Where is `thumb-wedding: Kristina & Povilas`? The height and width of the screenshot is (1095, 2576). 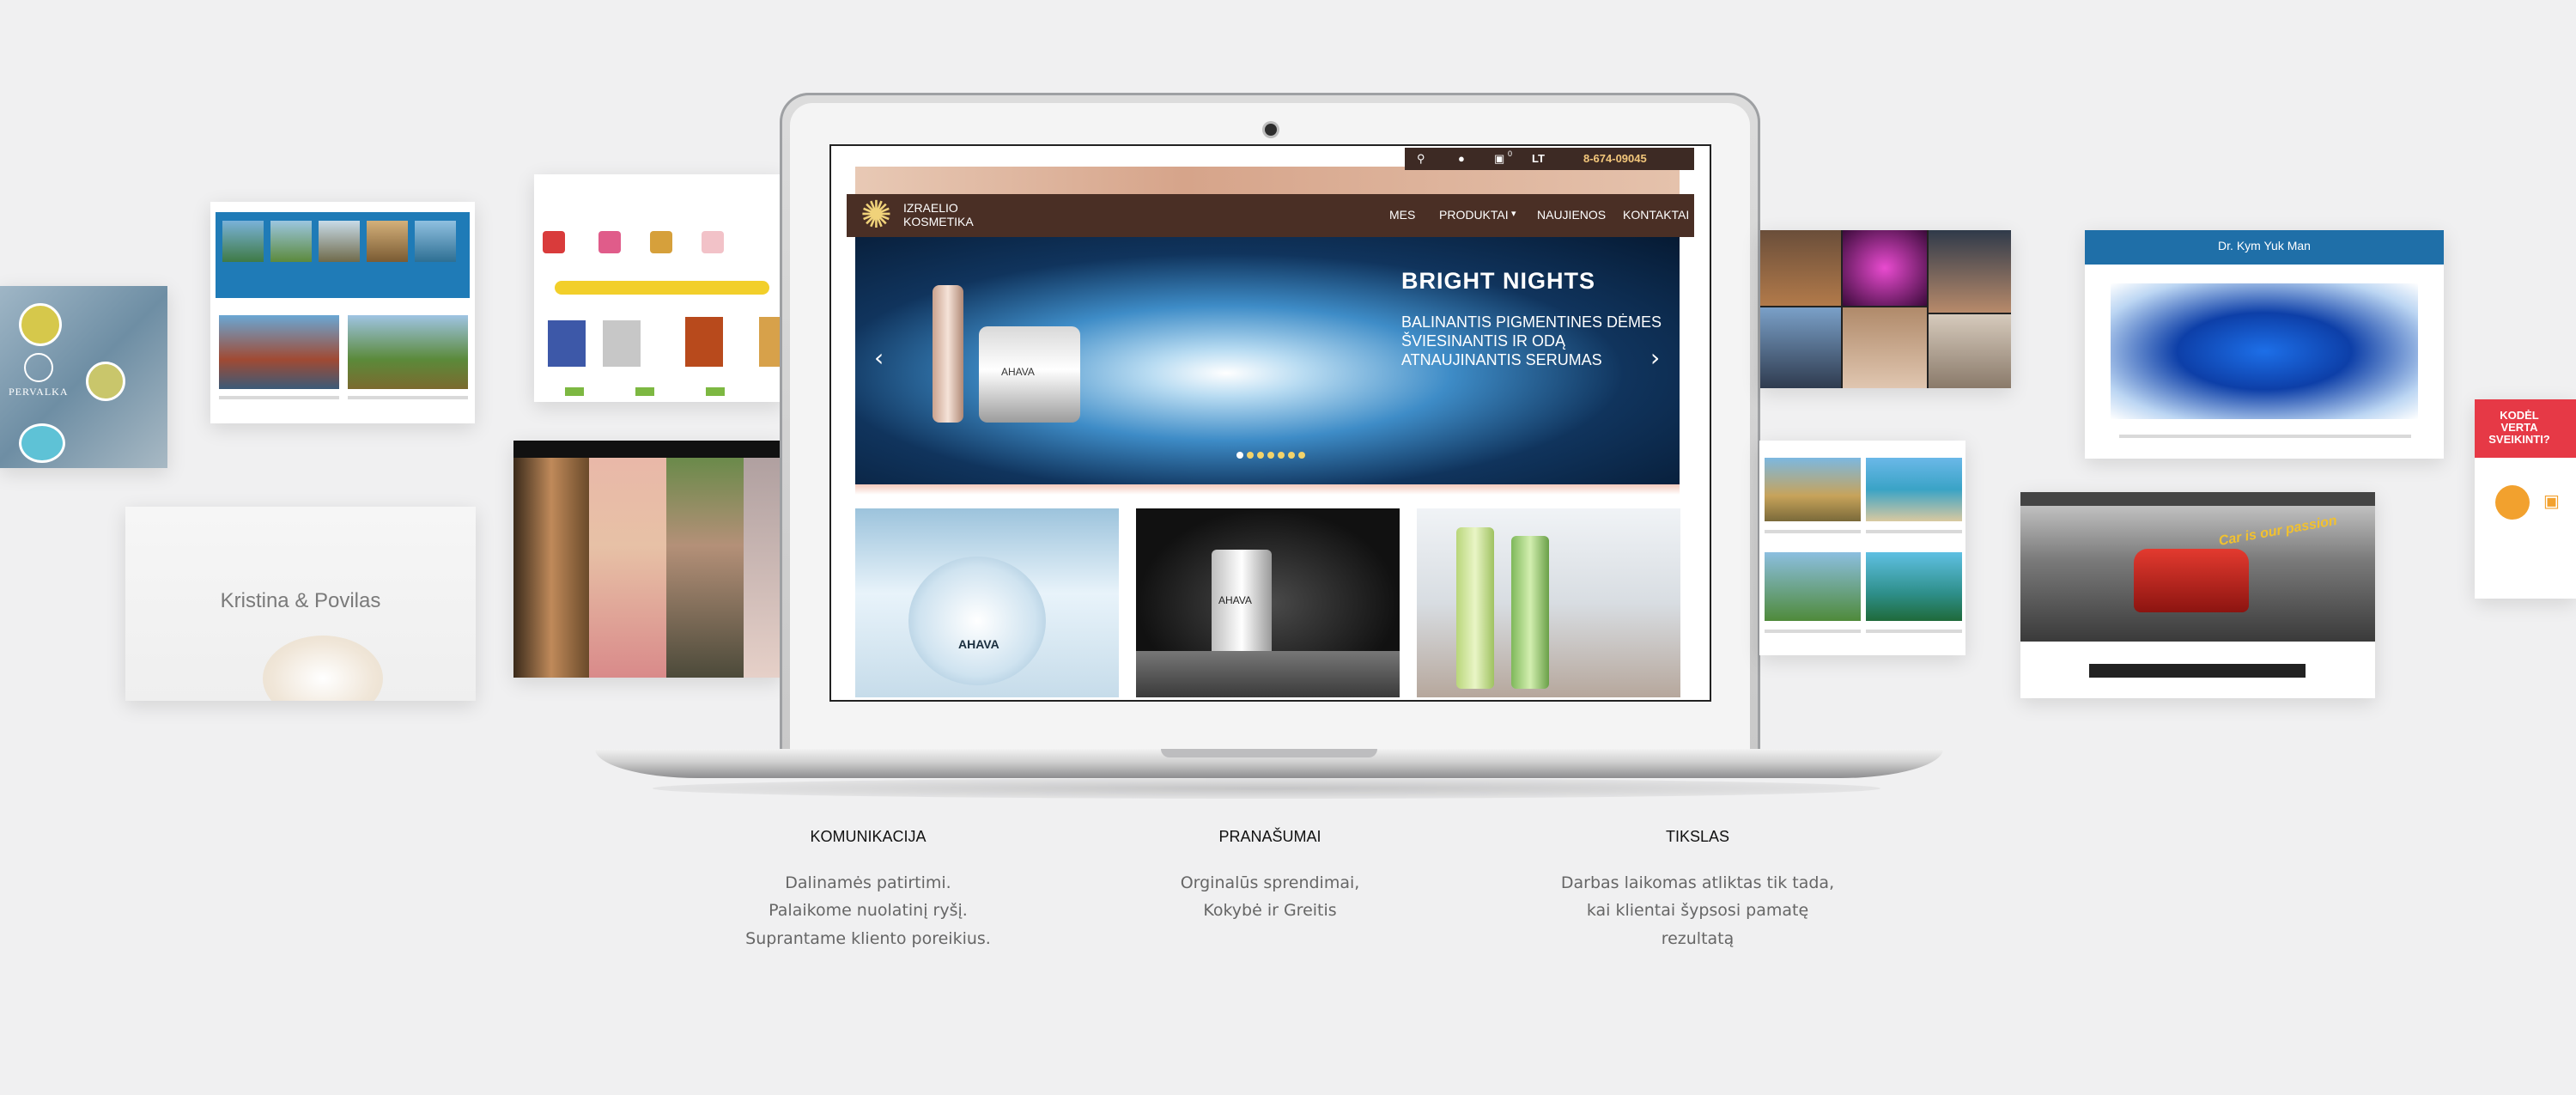
thumb-wedding: Kristina & Povilas is located at coordinates (301, 604).